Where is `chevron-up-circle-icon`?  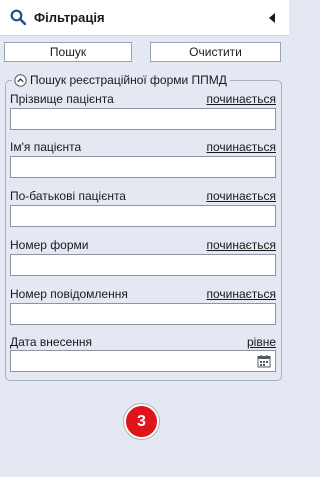 chevron-up-circle-icon is located at coordinates (20, 80).